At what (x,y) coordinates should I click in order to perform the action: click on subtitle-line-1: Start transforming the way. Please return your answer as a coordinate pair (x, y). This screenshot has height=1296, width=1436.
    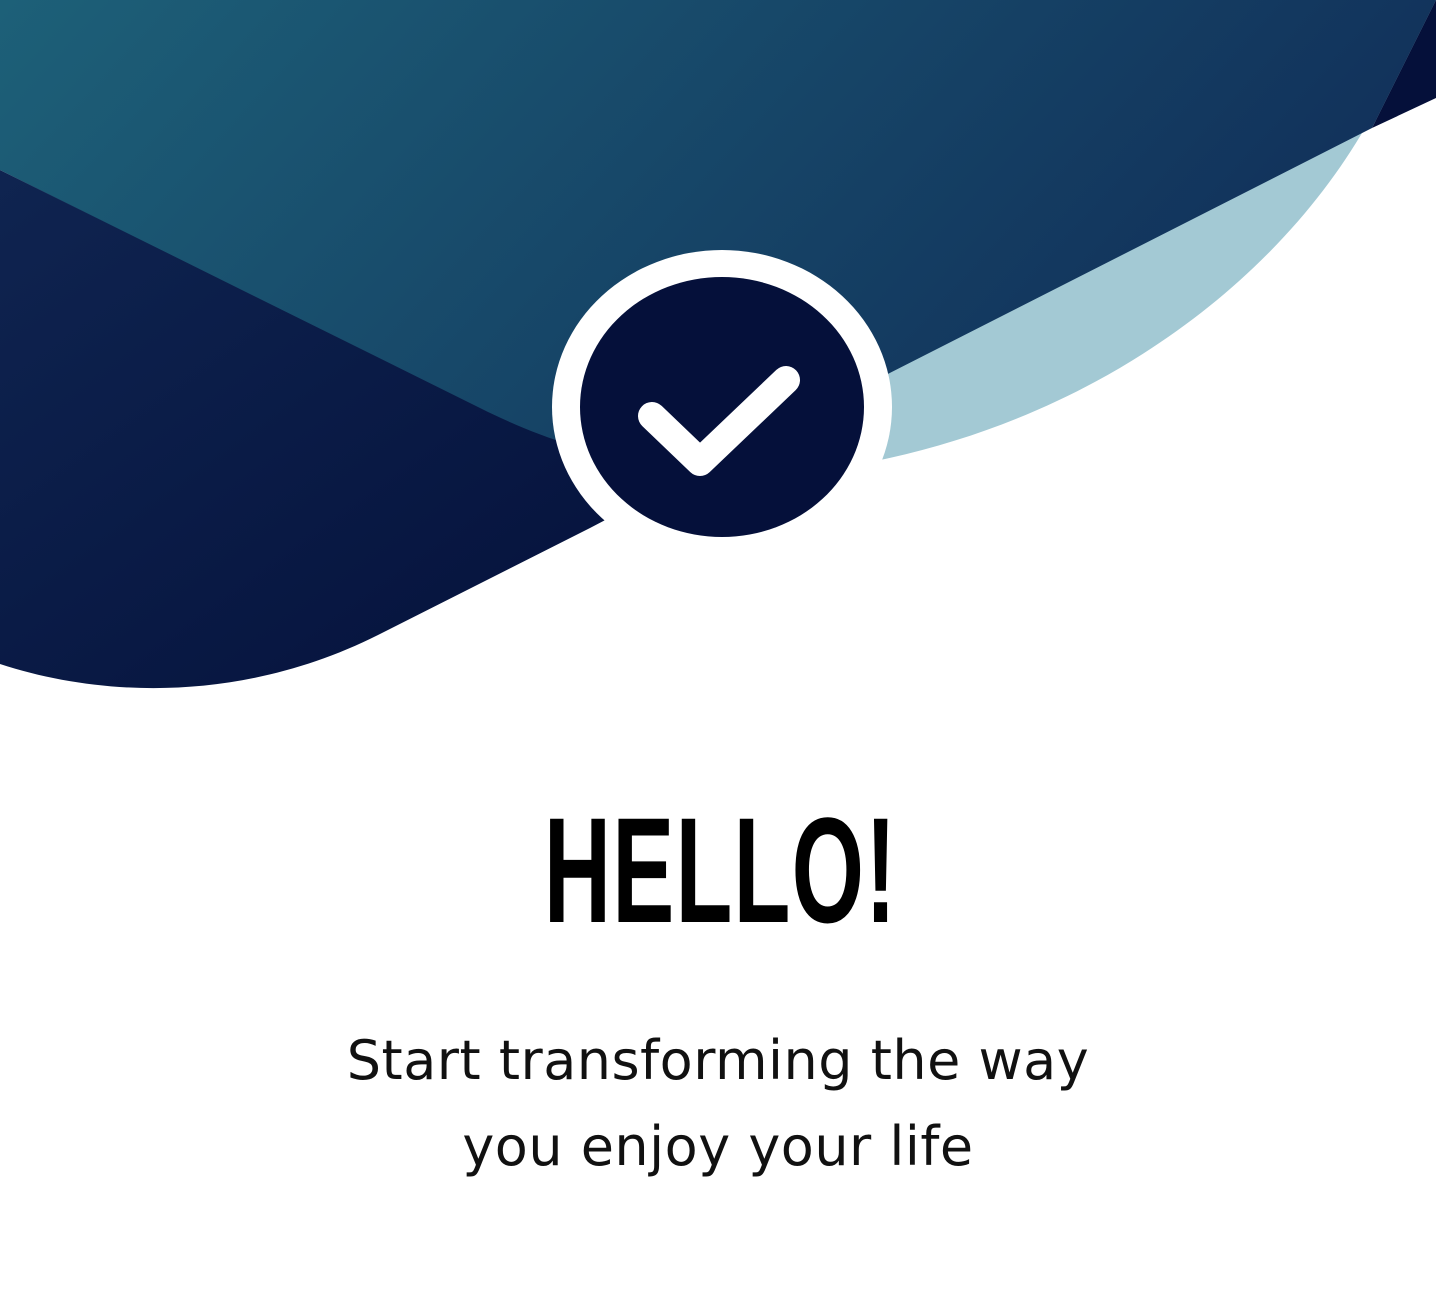
    Looking at the image, I should click on (718, 1060).